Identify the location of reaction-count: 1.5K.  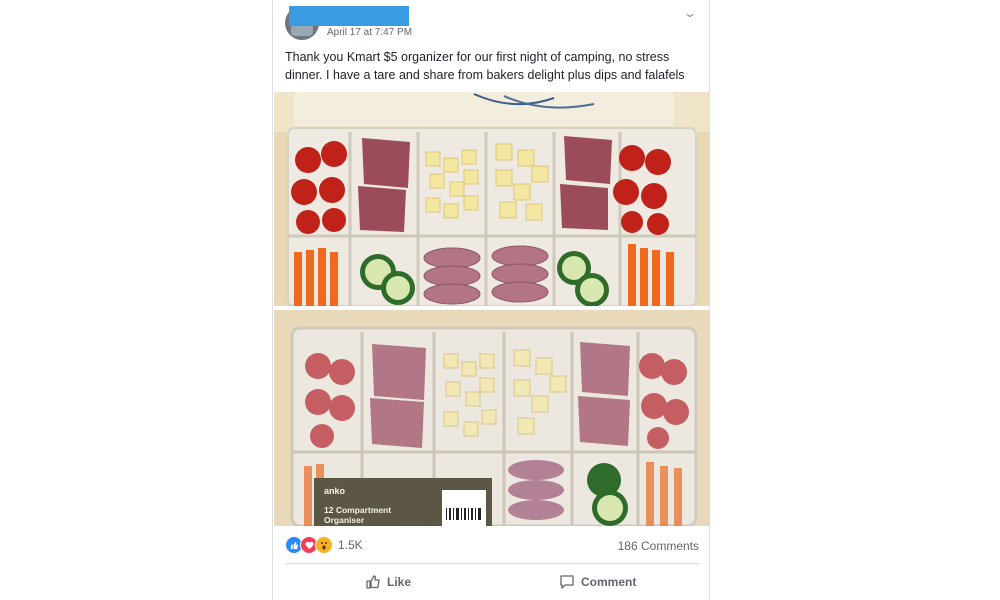
(350, 545).